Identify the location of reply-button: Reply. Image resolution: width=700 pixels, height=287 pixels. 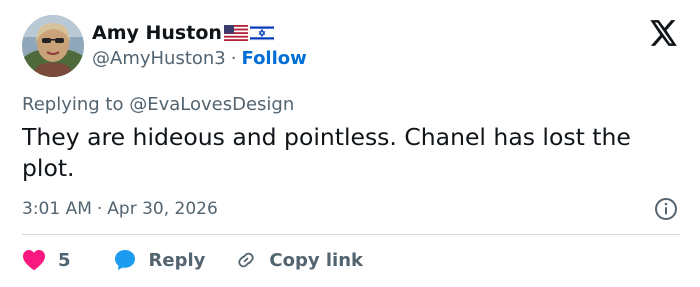
(159, 260).